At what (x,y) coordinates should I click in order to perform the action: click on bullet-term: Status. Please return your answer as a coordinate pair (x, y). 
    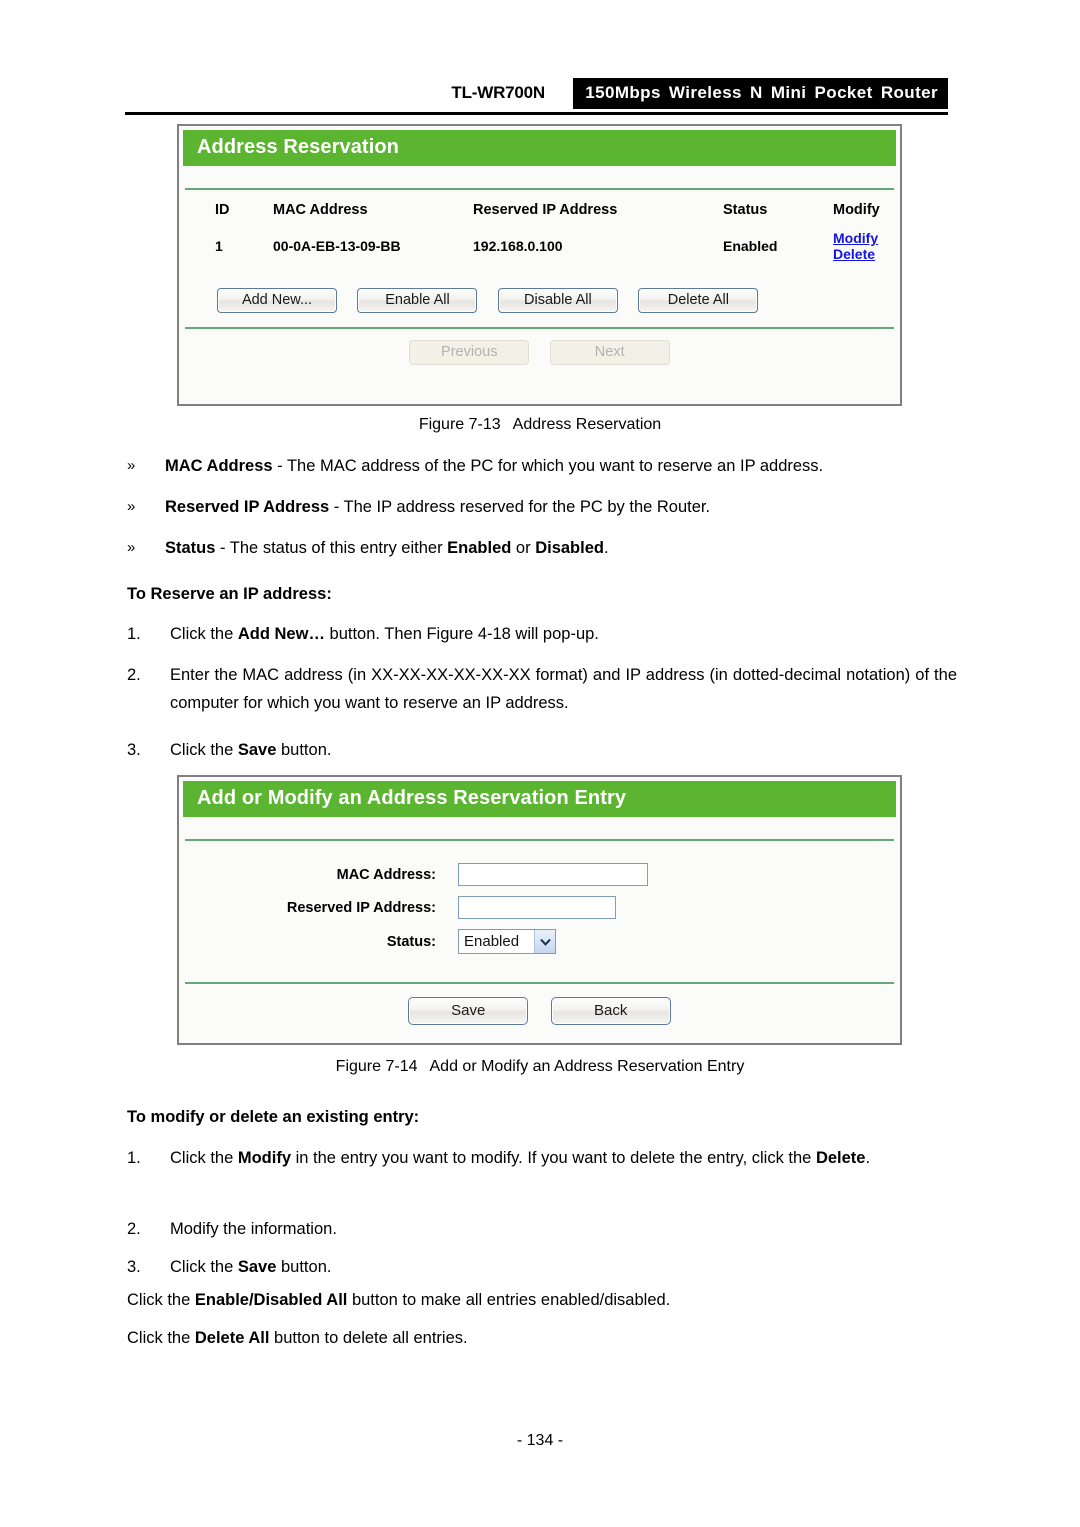
    Looking at the image, I should click on (190, 548).